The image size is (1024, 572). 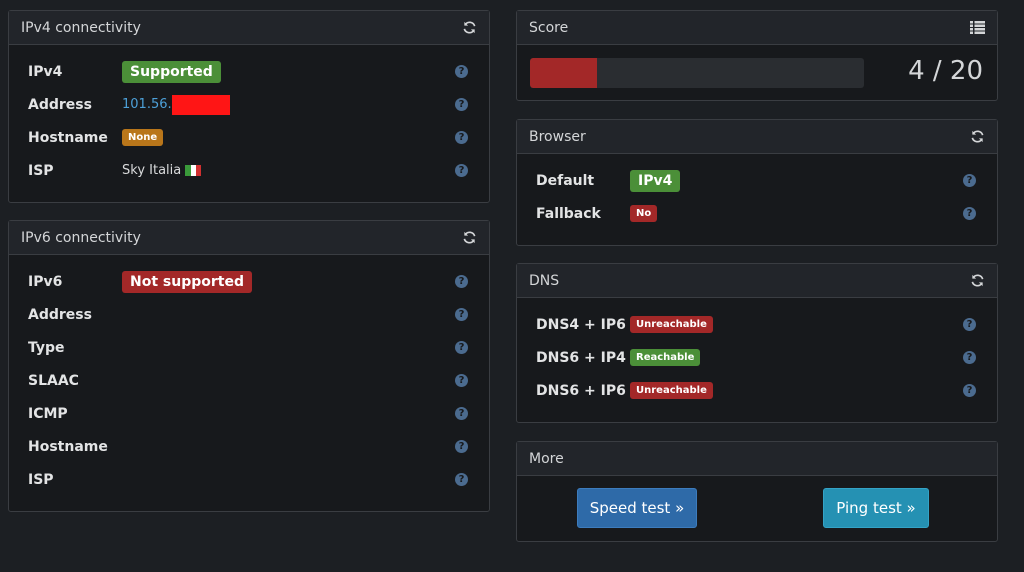 I want to click on list-icon, so click(x=977, y=28).